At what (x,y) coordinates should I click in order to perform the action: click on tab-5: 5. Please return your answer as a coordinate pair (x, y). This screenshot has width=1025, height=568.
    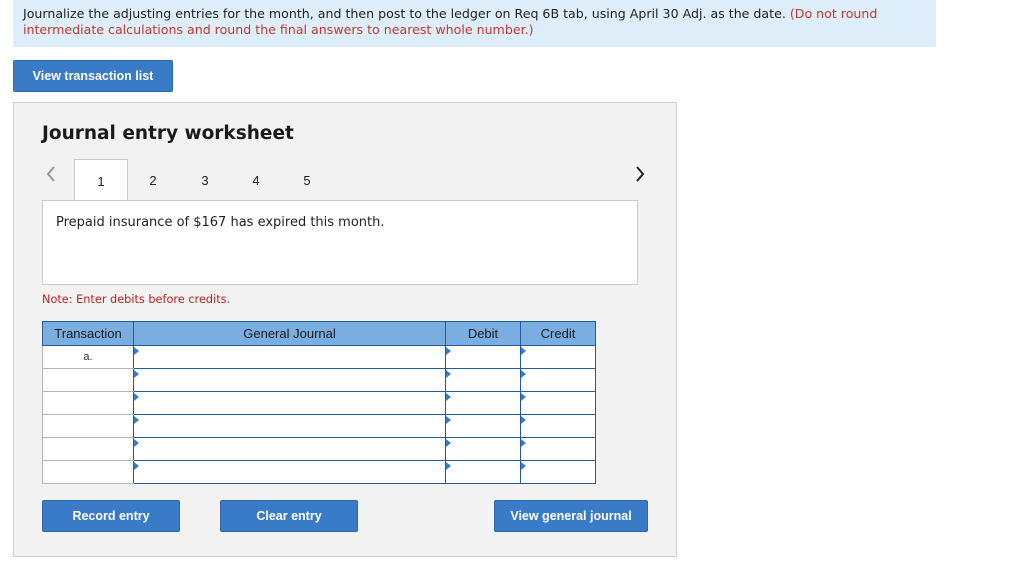
    Looking at the image, I should click on (307, 180).